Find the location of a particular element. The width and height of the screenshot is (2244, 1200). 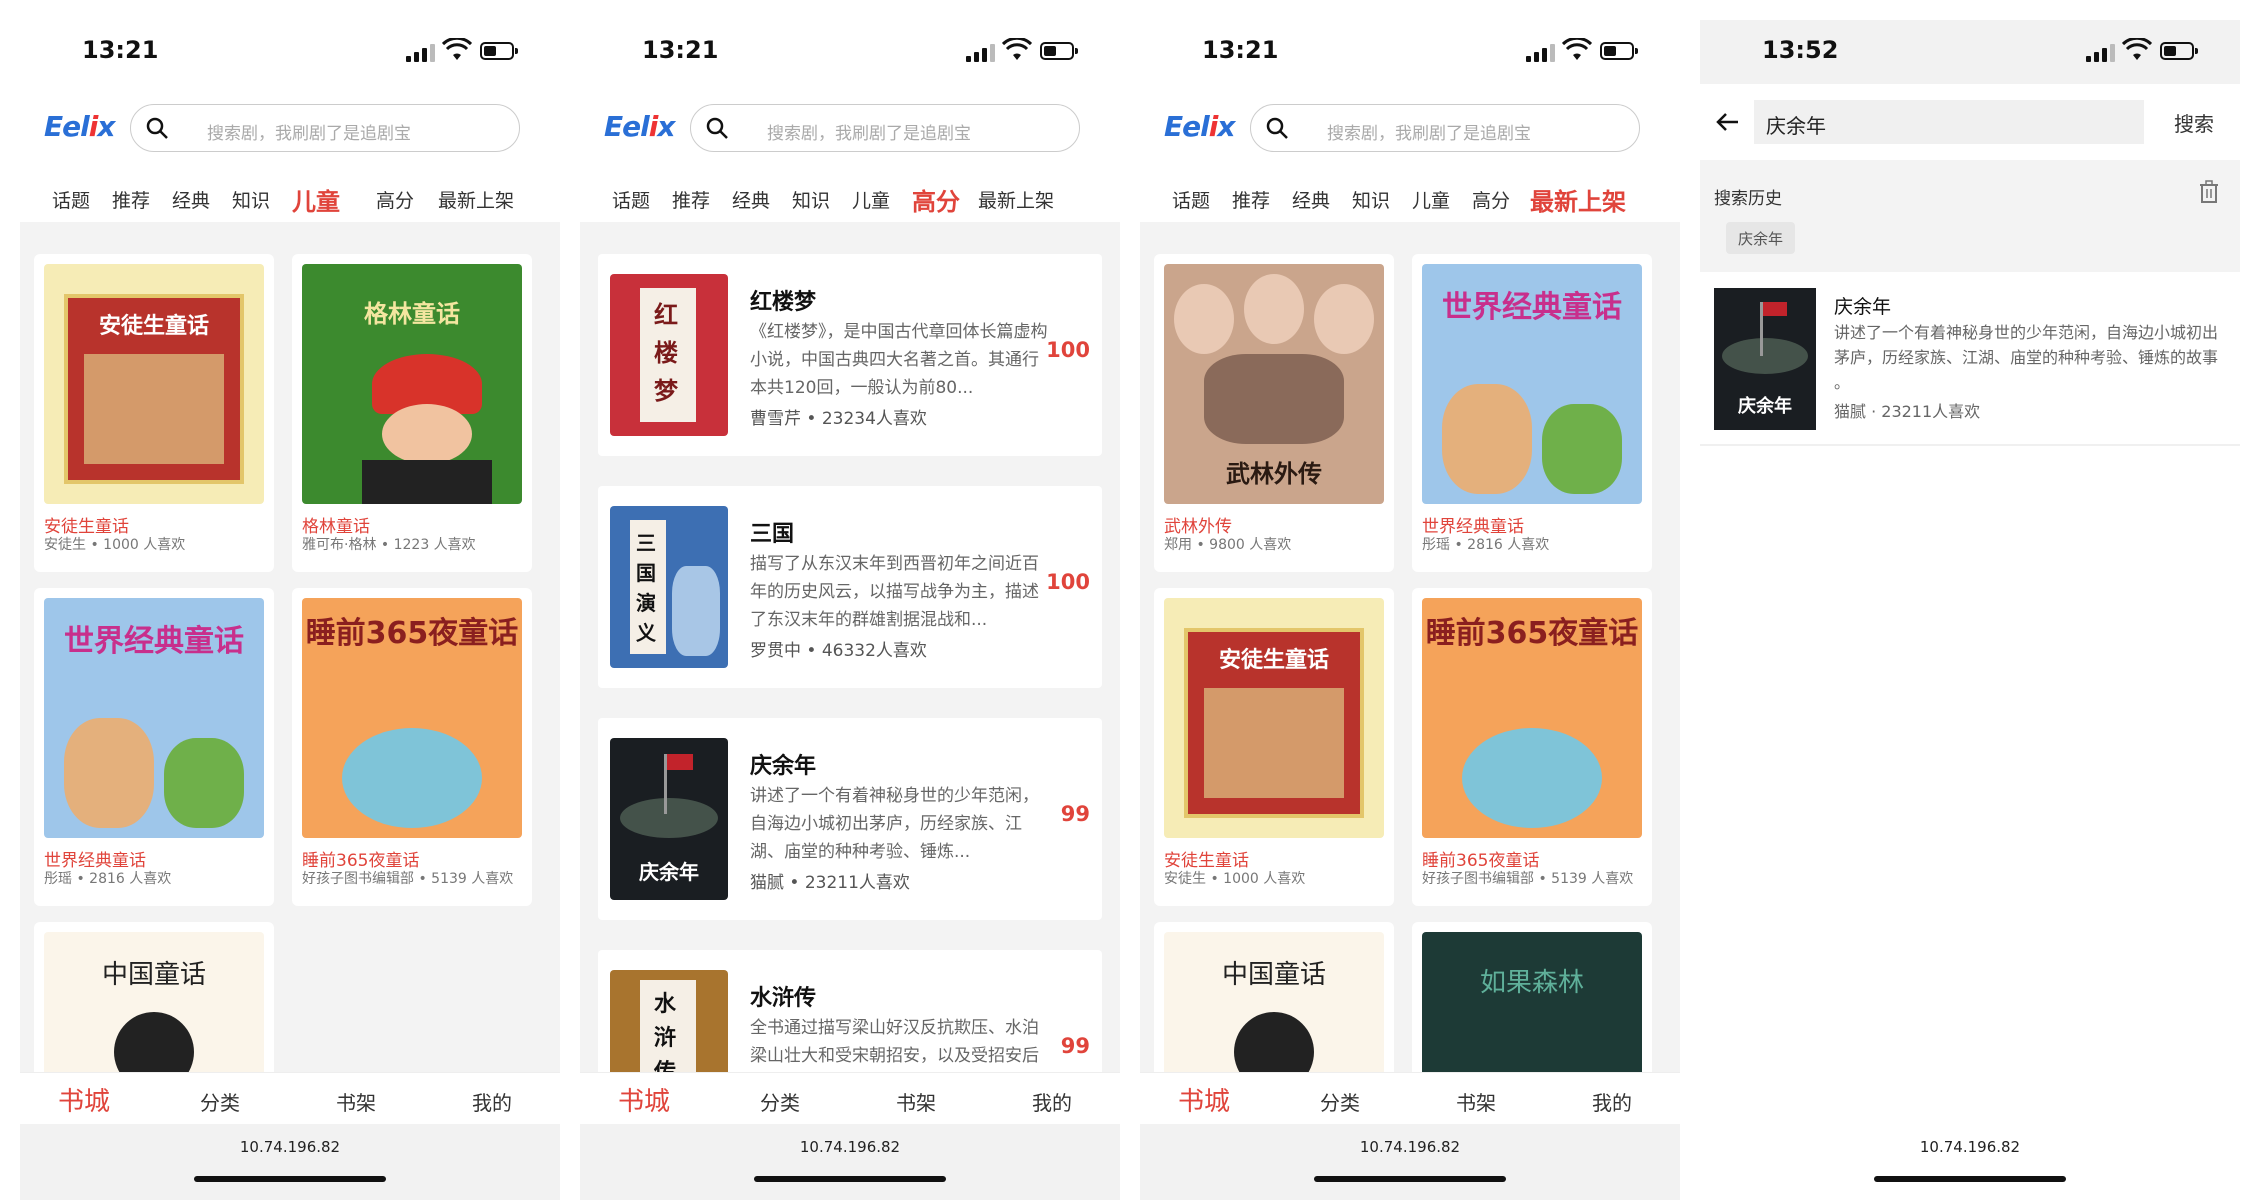

search-bar: 庆余年 搜索 is located at coordinates (1970, 122).